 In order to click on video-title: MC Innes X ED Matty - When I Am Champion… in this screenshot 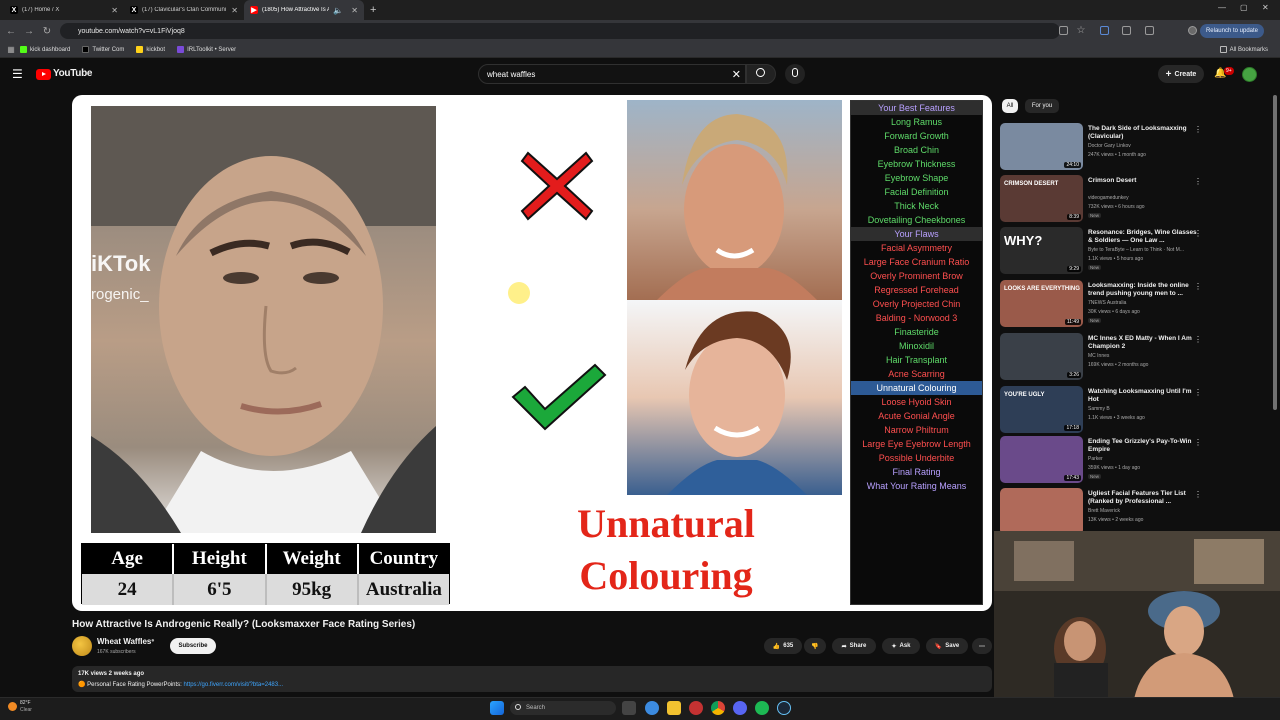, I will do `click(1143, 343)`.